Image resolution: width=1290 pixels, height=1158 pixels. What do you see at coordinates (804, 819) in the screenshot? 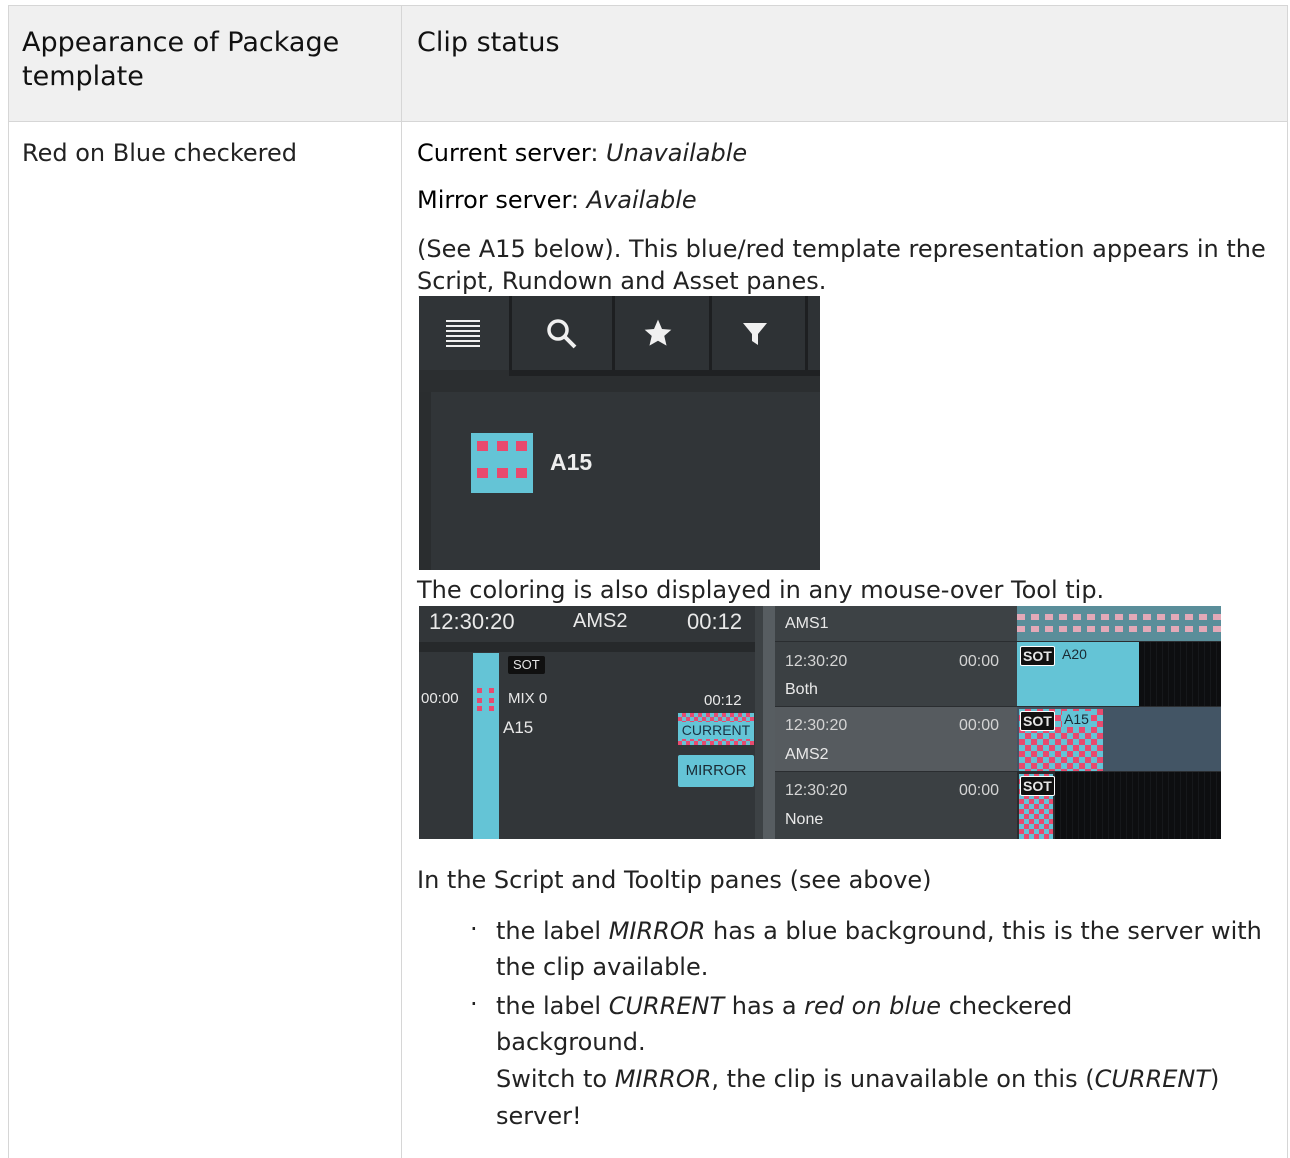
I see `tooltip-row-none-server: None` at bounding box center [804, 819].